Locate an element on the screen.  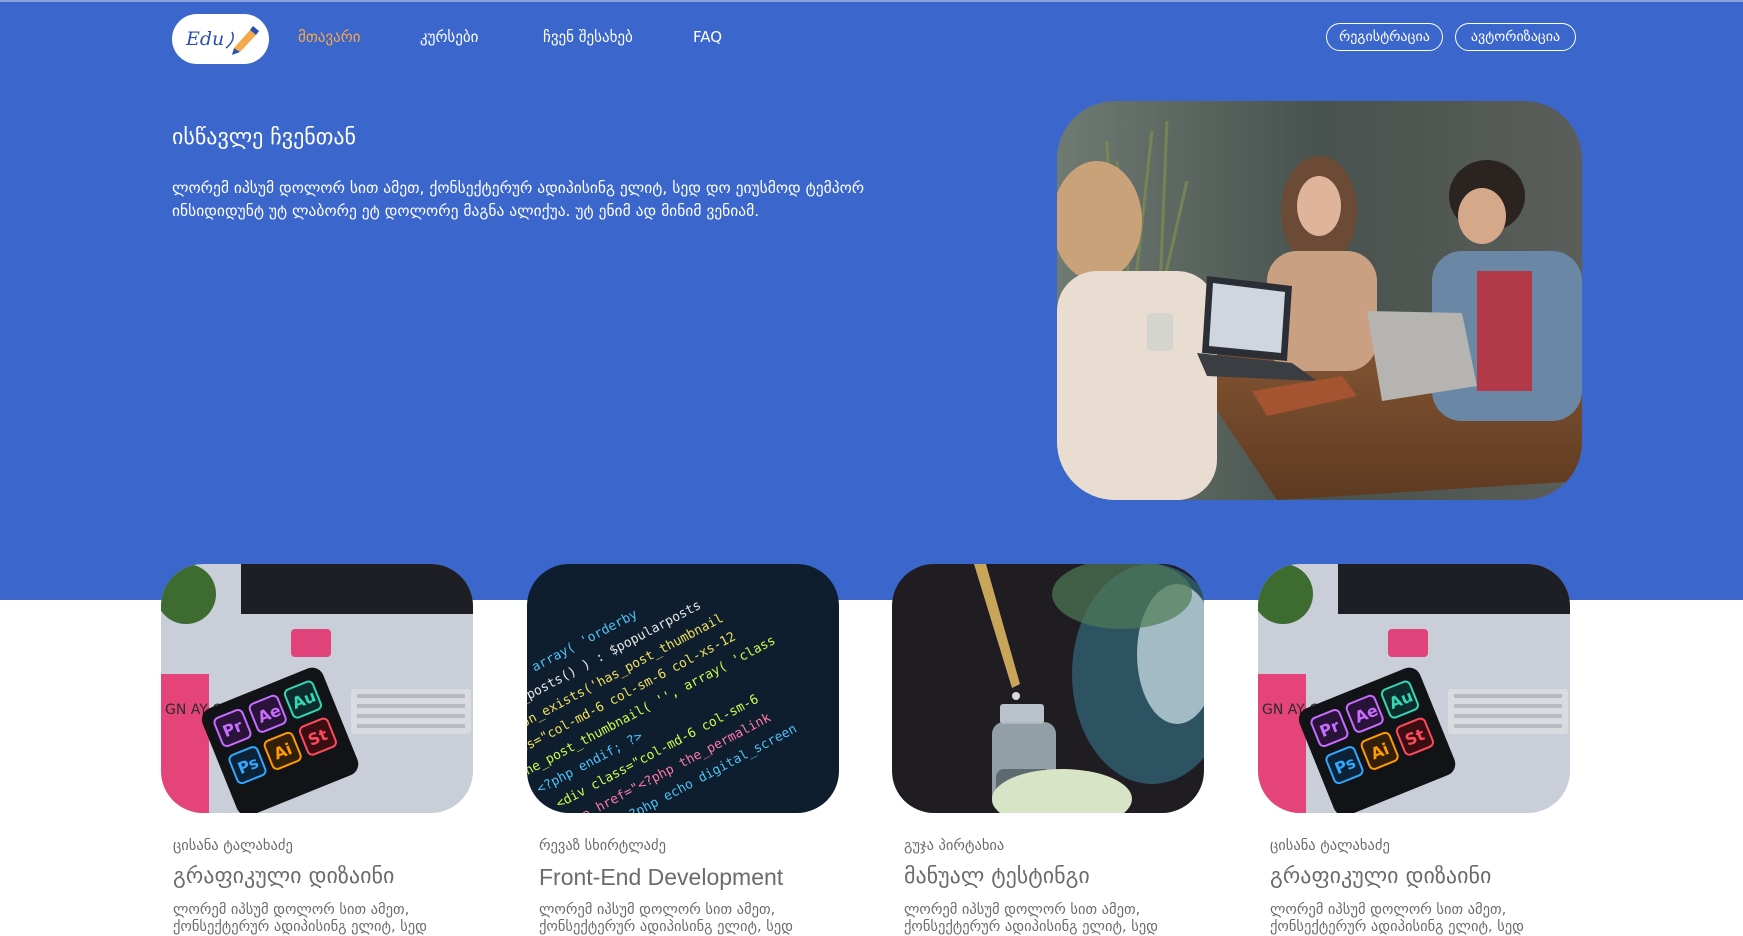
logo: Edu is located at coordinates (220, 39).